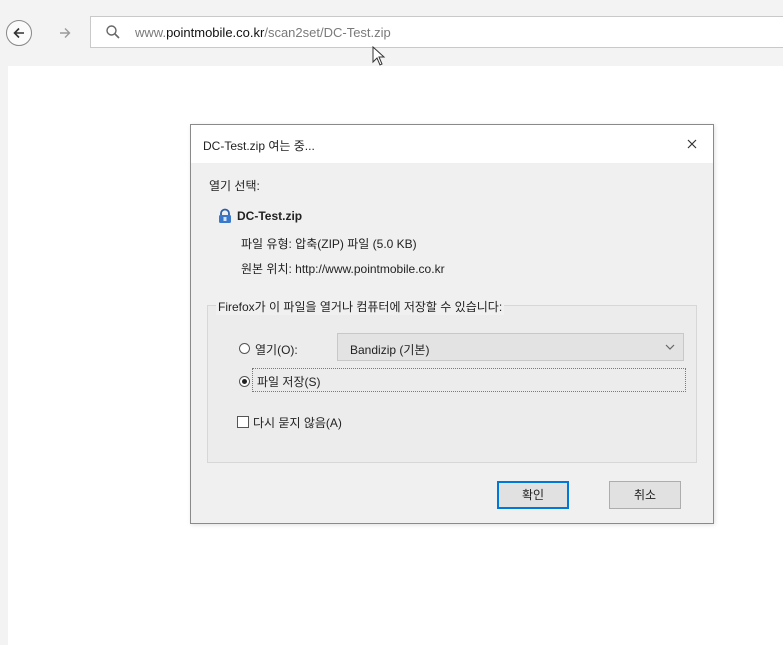 Image resolution: width=783 pixels, height=645 pixels. I want to click on open-with-radio, so click(244, 348).